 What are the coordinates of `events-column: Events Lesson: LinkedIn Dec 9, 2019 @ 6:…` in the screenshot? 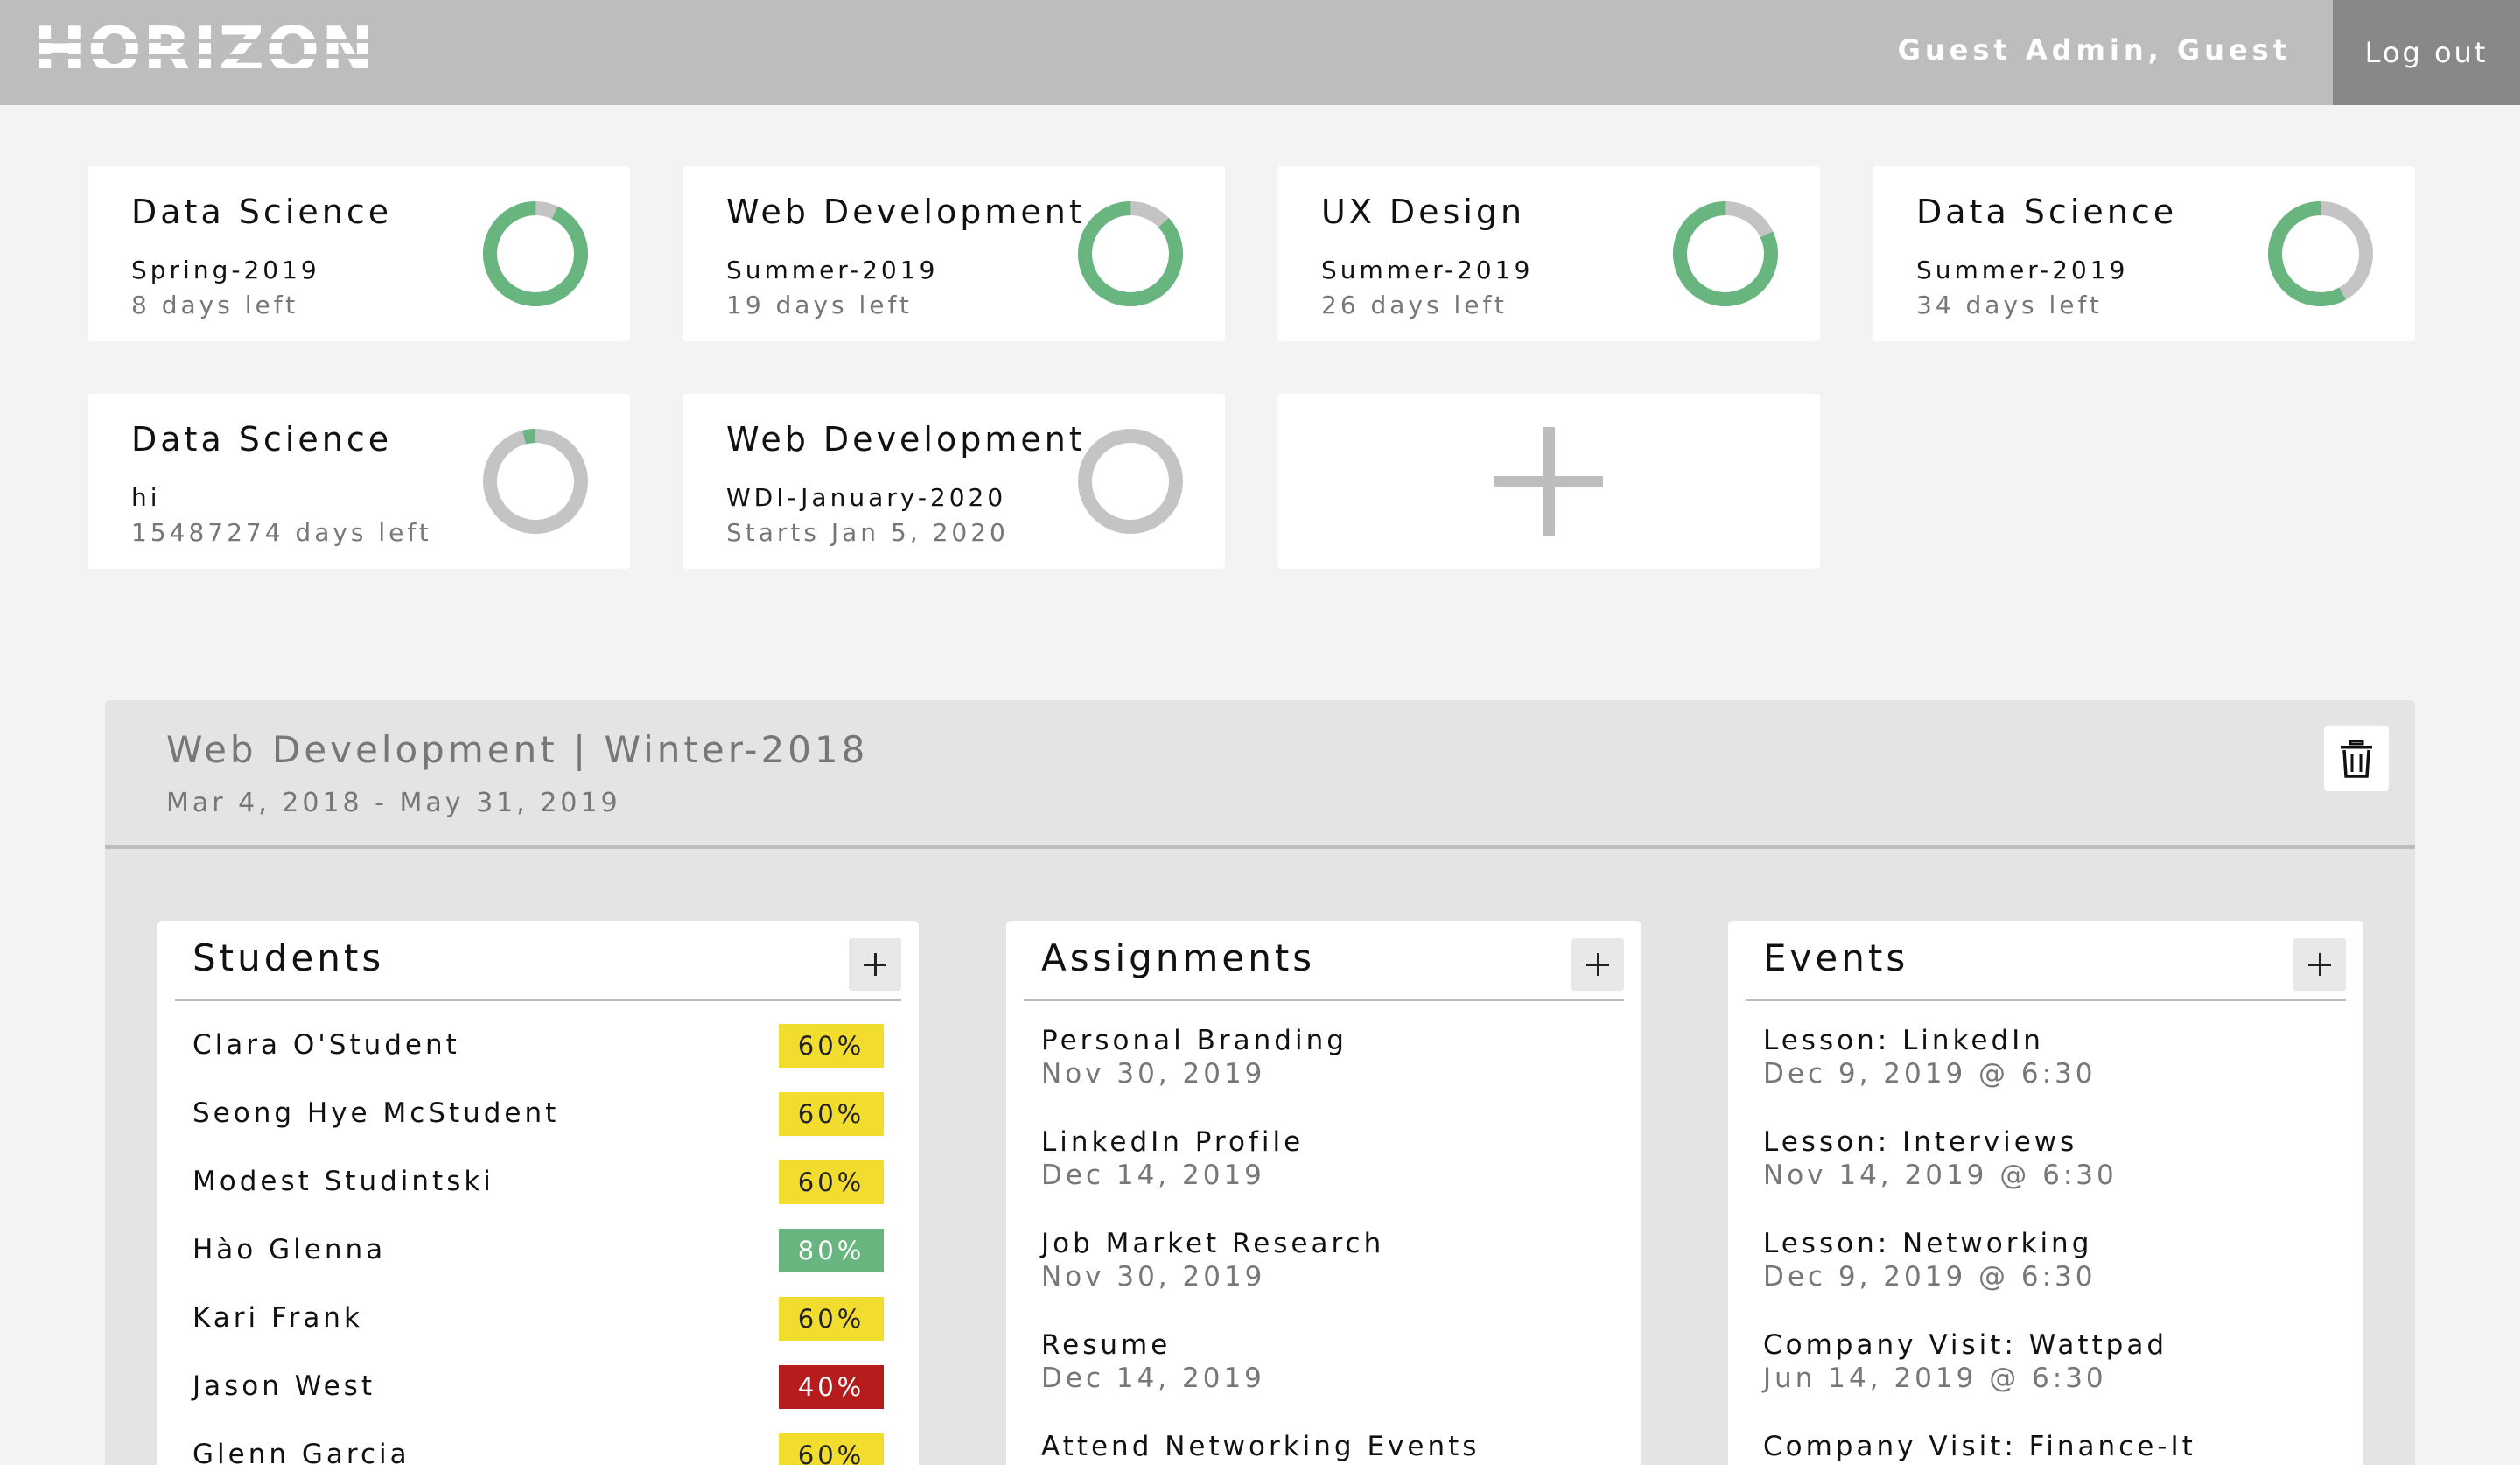 It's located at (2045, 1193).